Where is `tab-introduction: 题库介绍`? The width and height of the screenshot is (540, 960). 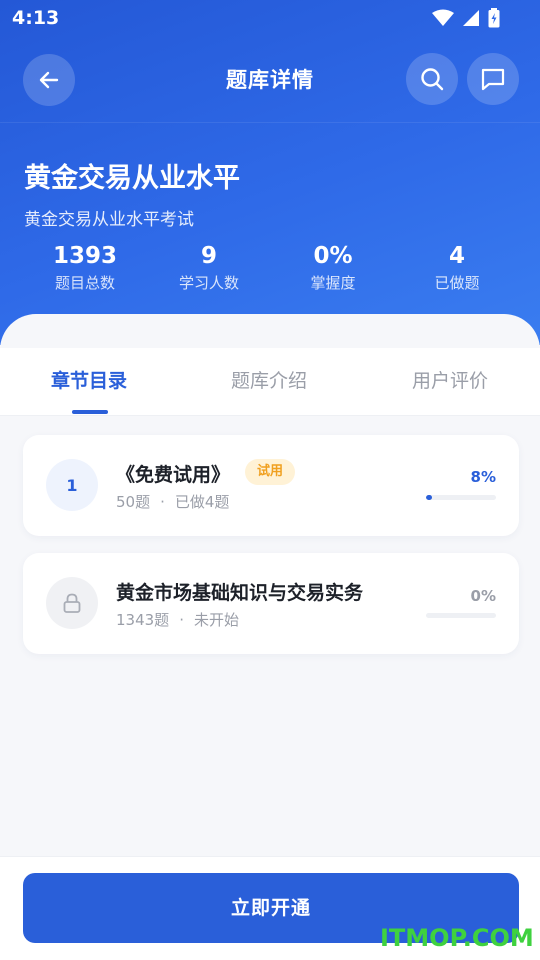
tab-introduction: 题库介绍 is located at coordinates (269, 379).